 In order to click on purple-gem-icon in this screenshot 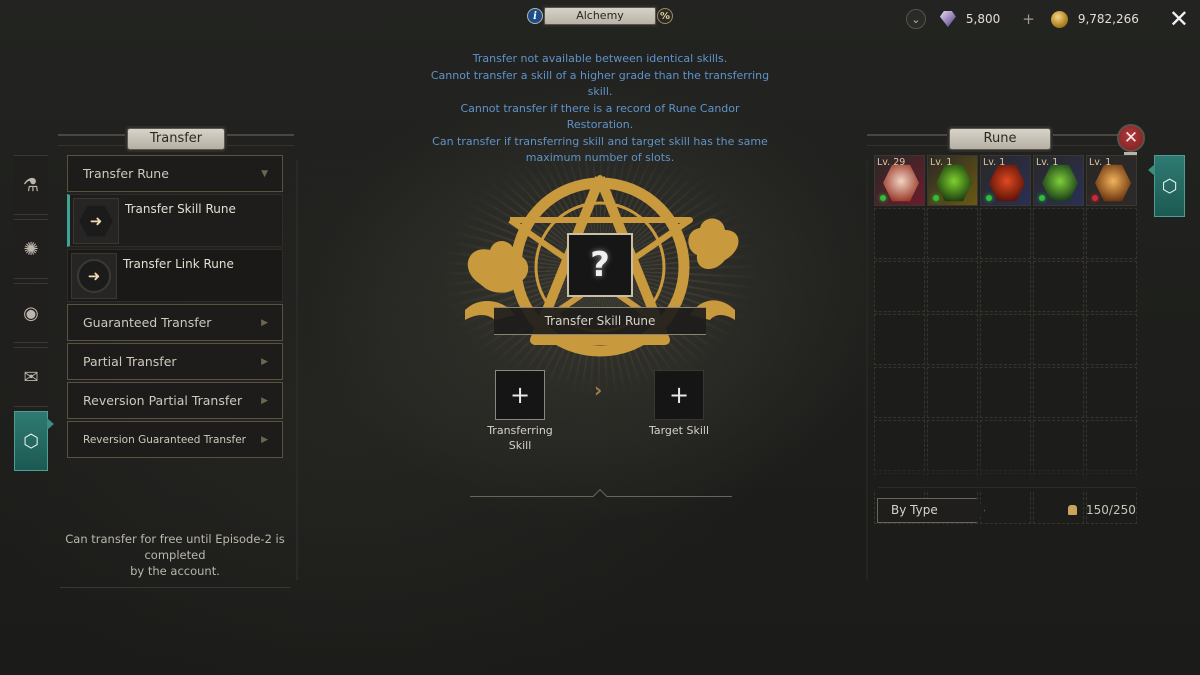, I will do `click(947, 19)`.